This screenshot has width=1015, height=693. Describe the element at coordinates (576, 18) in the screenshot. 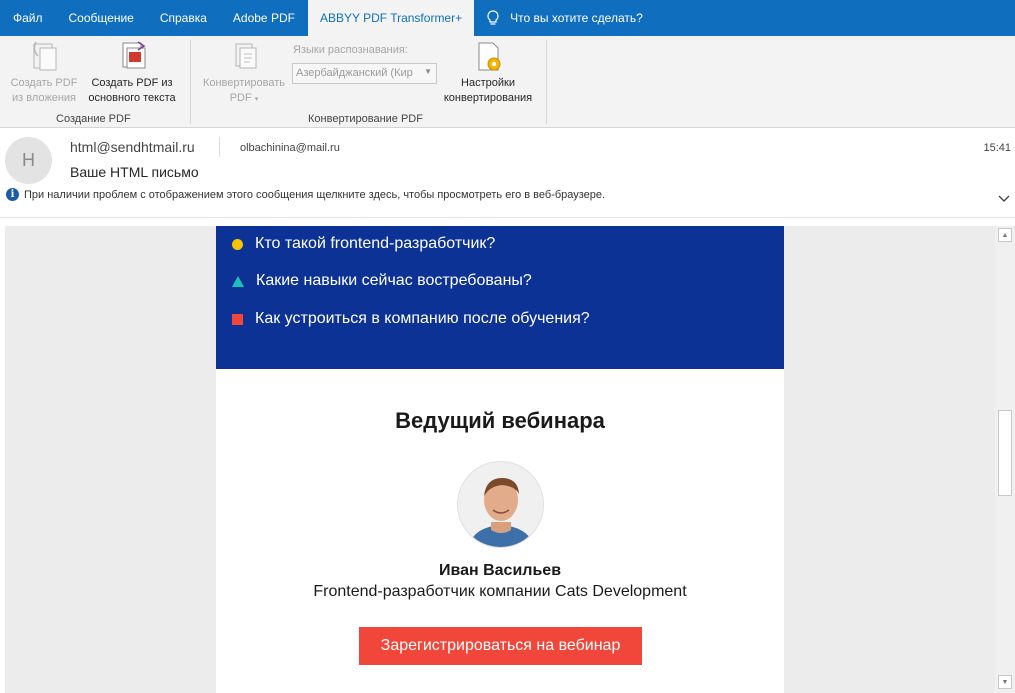

I see `tell-me-text: Что вы хотите сделать?` at that location.